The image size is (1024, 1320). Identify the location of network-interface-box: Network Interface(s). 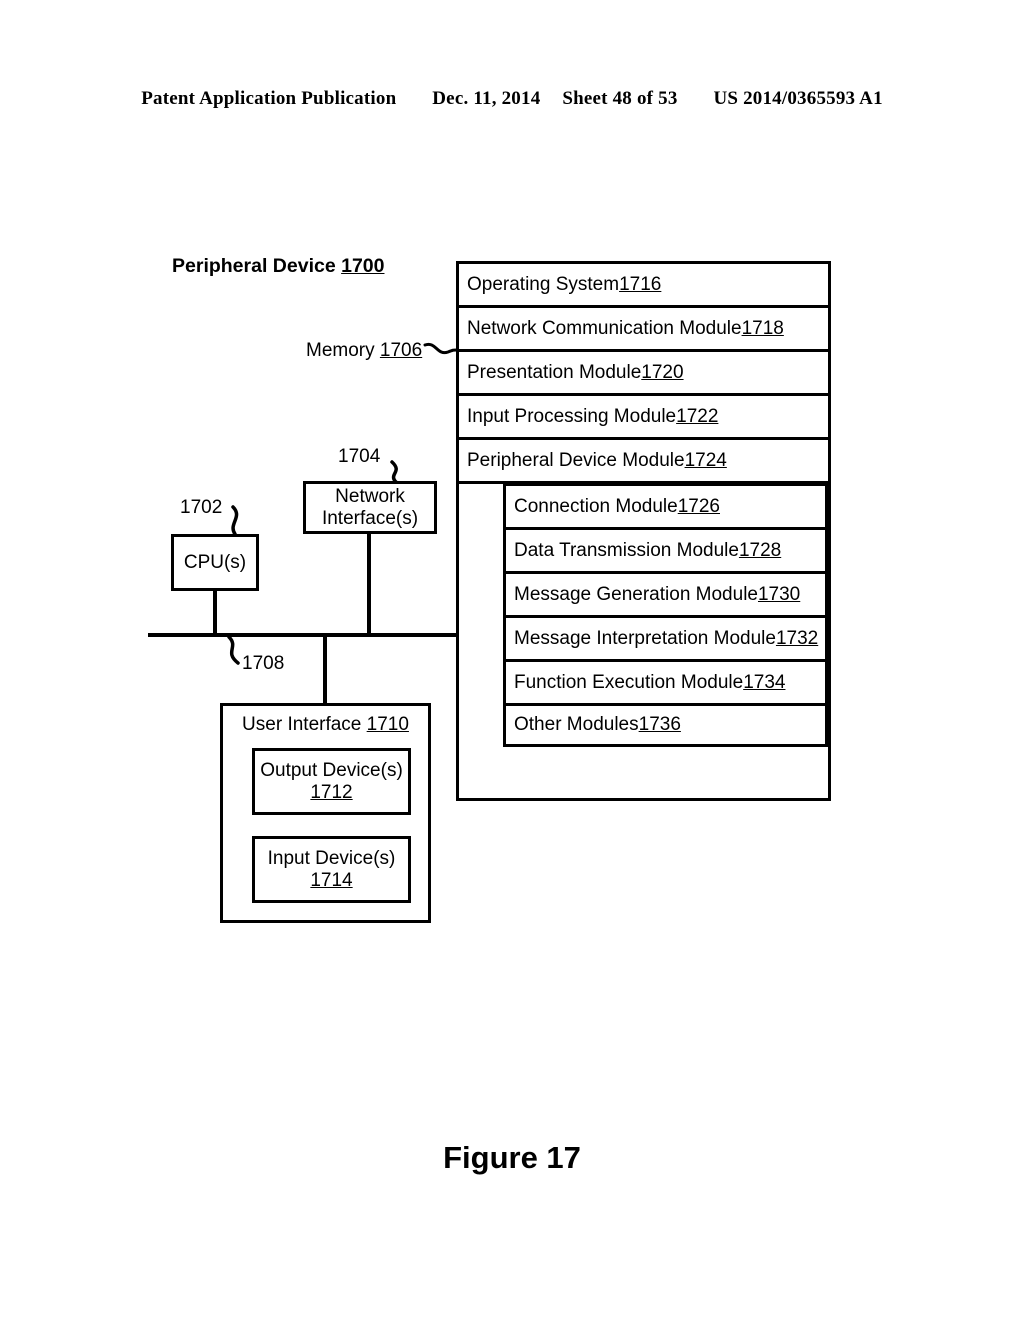
(370, 507).